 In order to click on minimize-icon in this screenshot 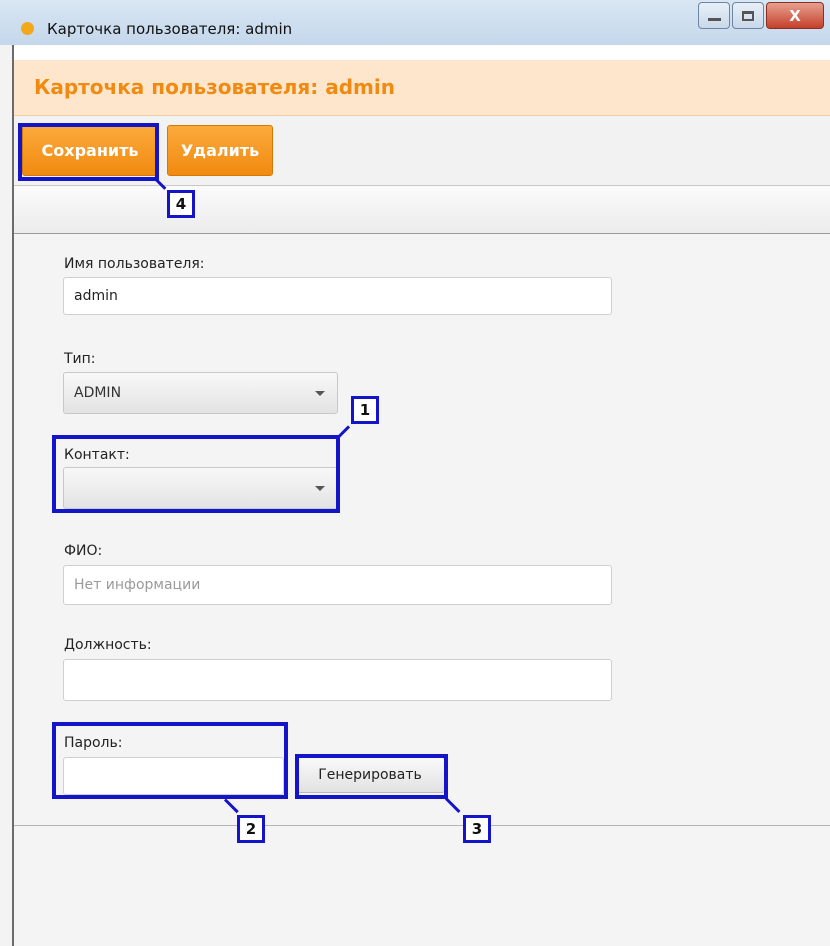, I will do `click(714, 19)`.